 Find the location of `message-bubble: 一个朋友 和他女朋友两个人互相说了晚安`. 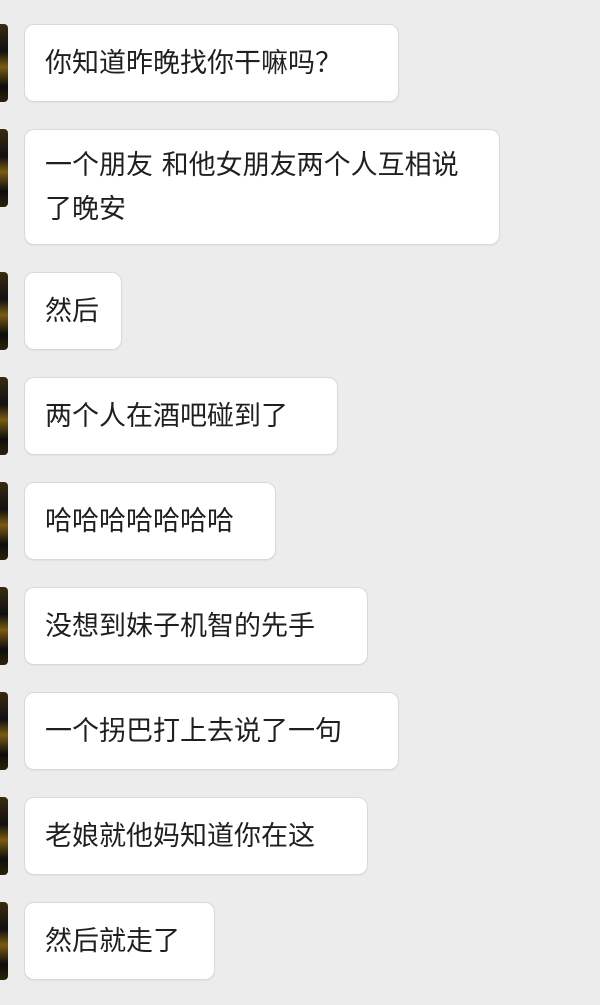

message-bubble: 一个朋友 和他女朋友两个人互相说了晚安 is located at coordinates (262, 187).